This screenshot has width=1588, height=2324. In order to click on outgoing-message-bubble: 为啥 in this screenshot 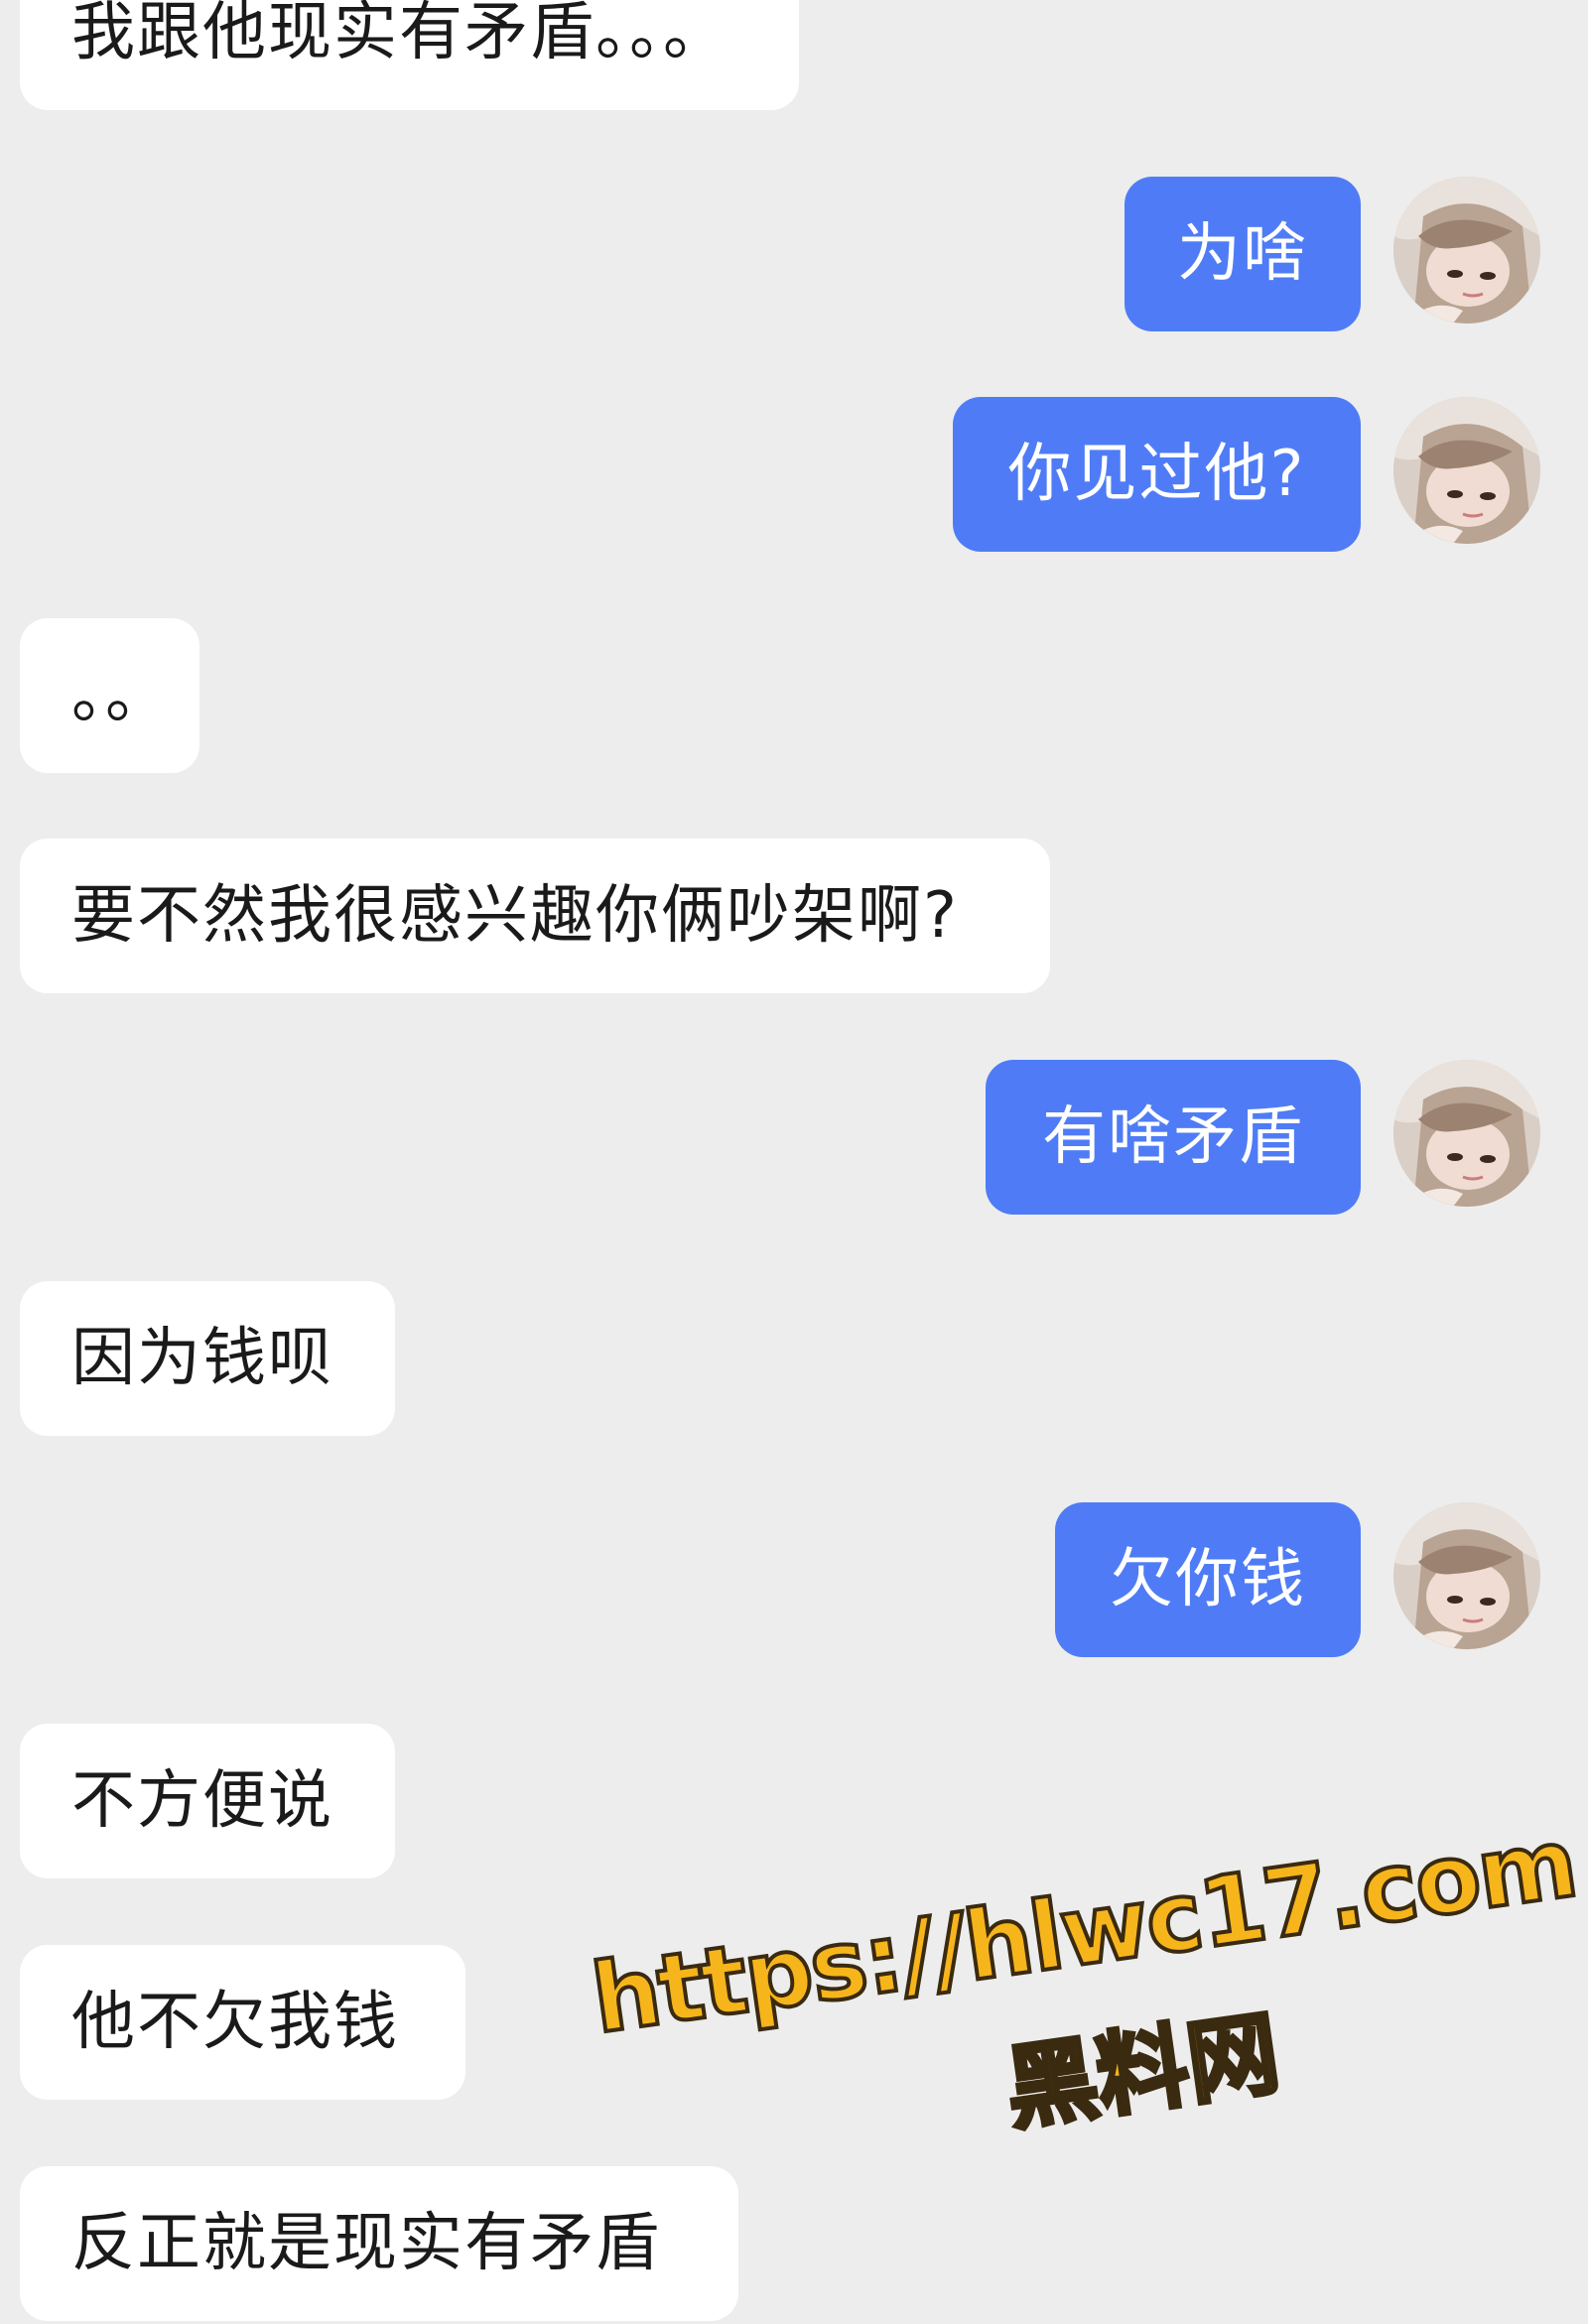, I will do `click(1243, 254)`.